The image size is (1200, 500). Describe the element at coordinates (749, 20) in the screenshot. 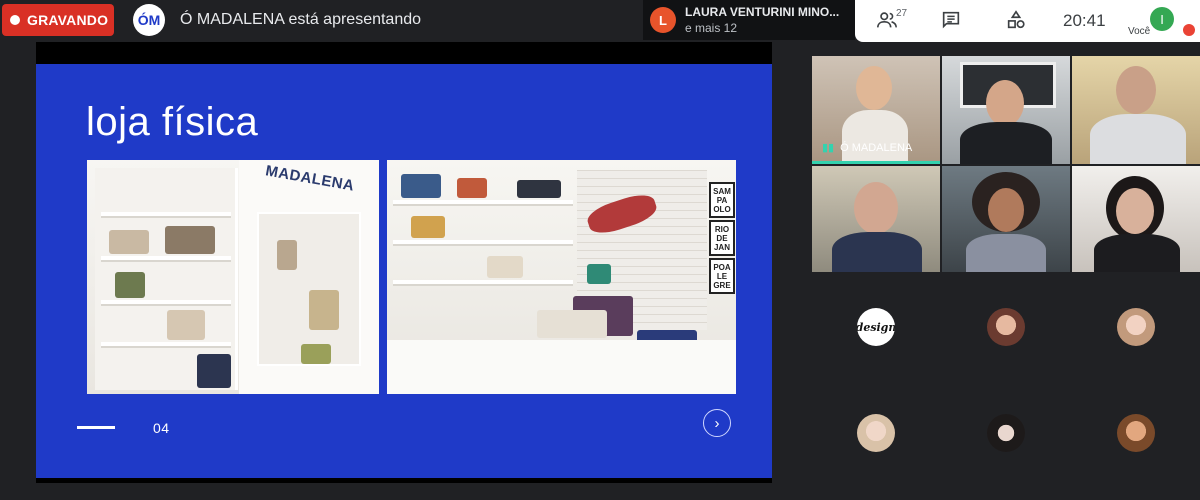

I see `join-notification: L LAURA VENTURINI MINO... e mais 12` at that location.